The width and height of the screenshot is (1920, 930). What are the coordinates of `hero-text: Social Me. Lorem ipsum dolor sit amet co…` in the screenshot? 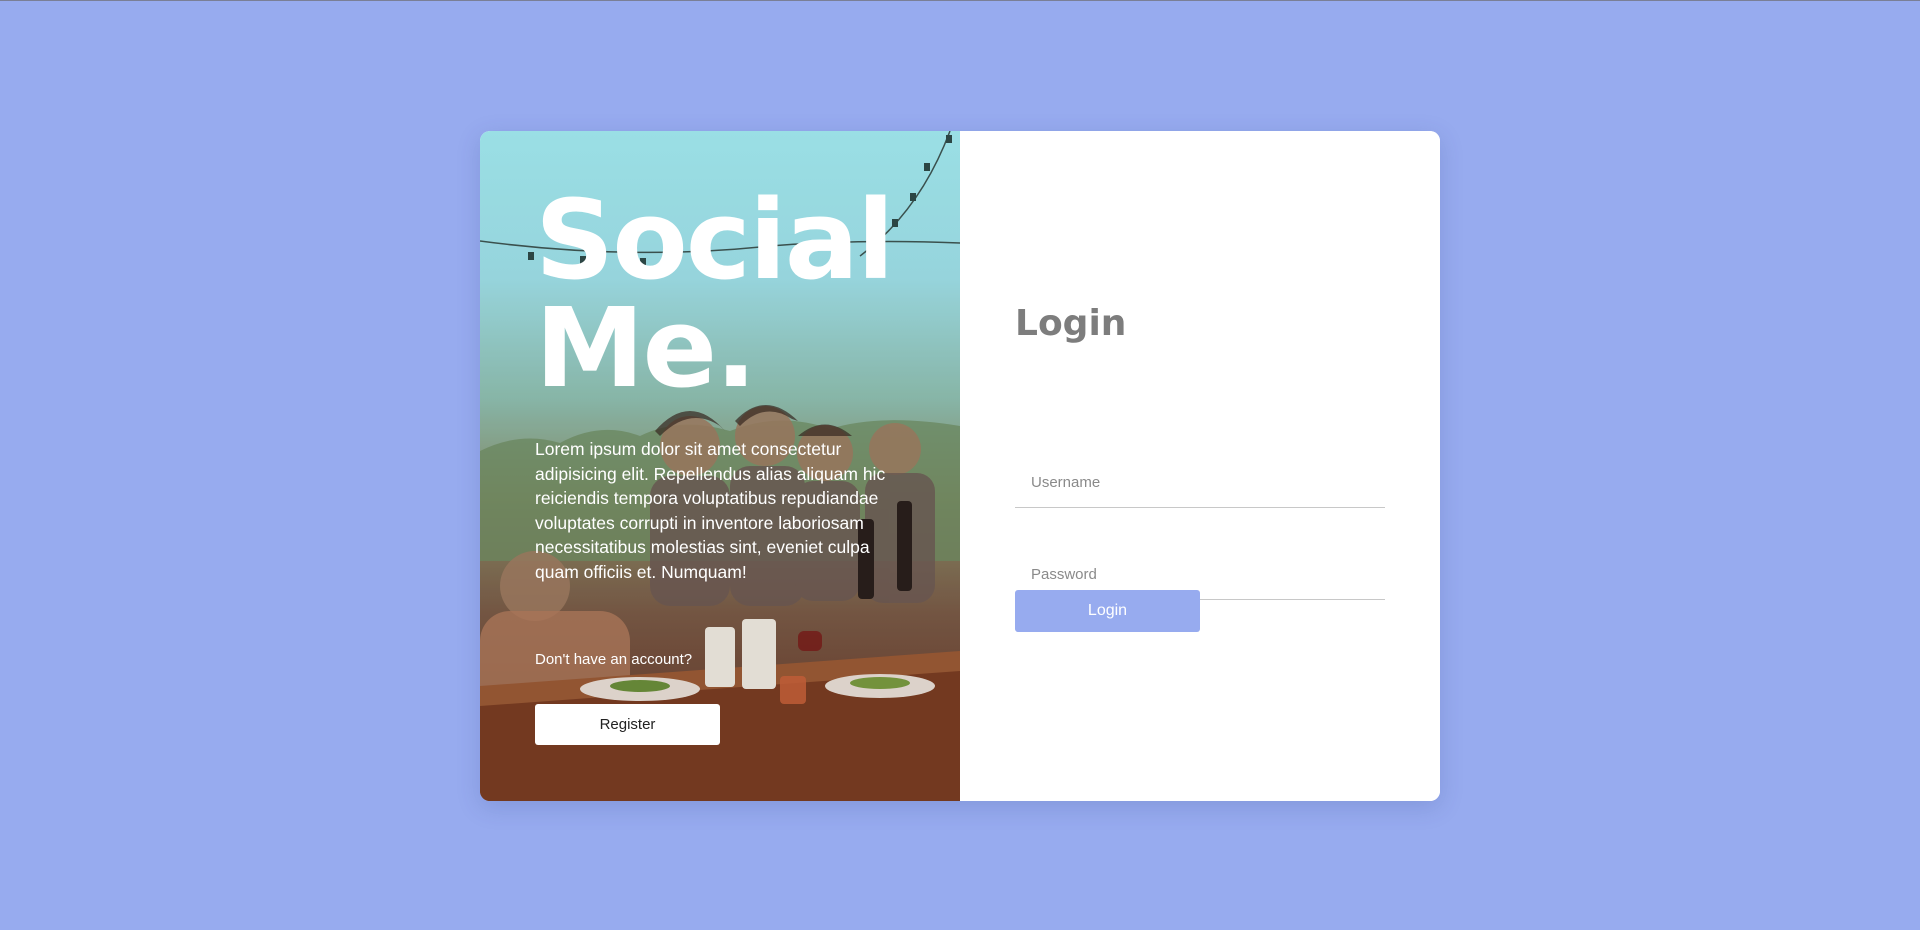 It's located at (725, 380).